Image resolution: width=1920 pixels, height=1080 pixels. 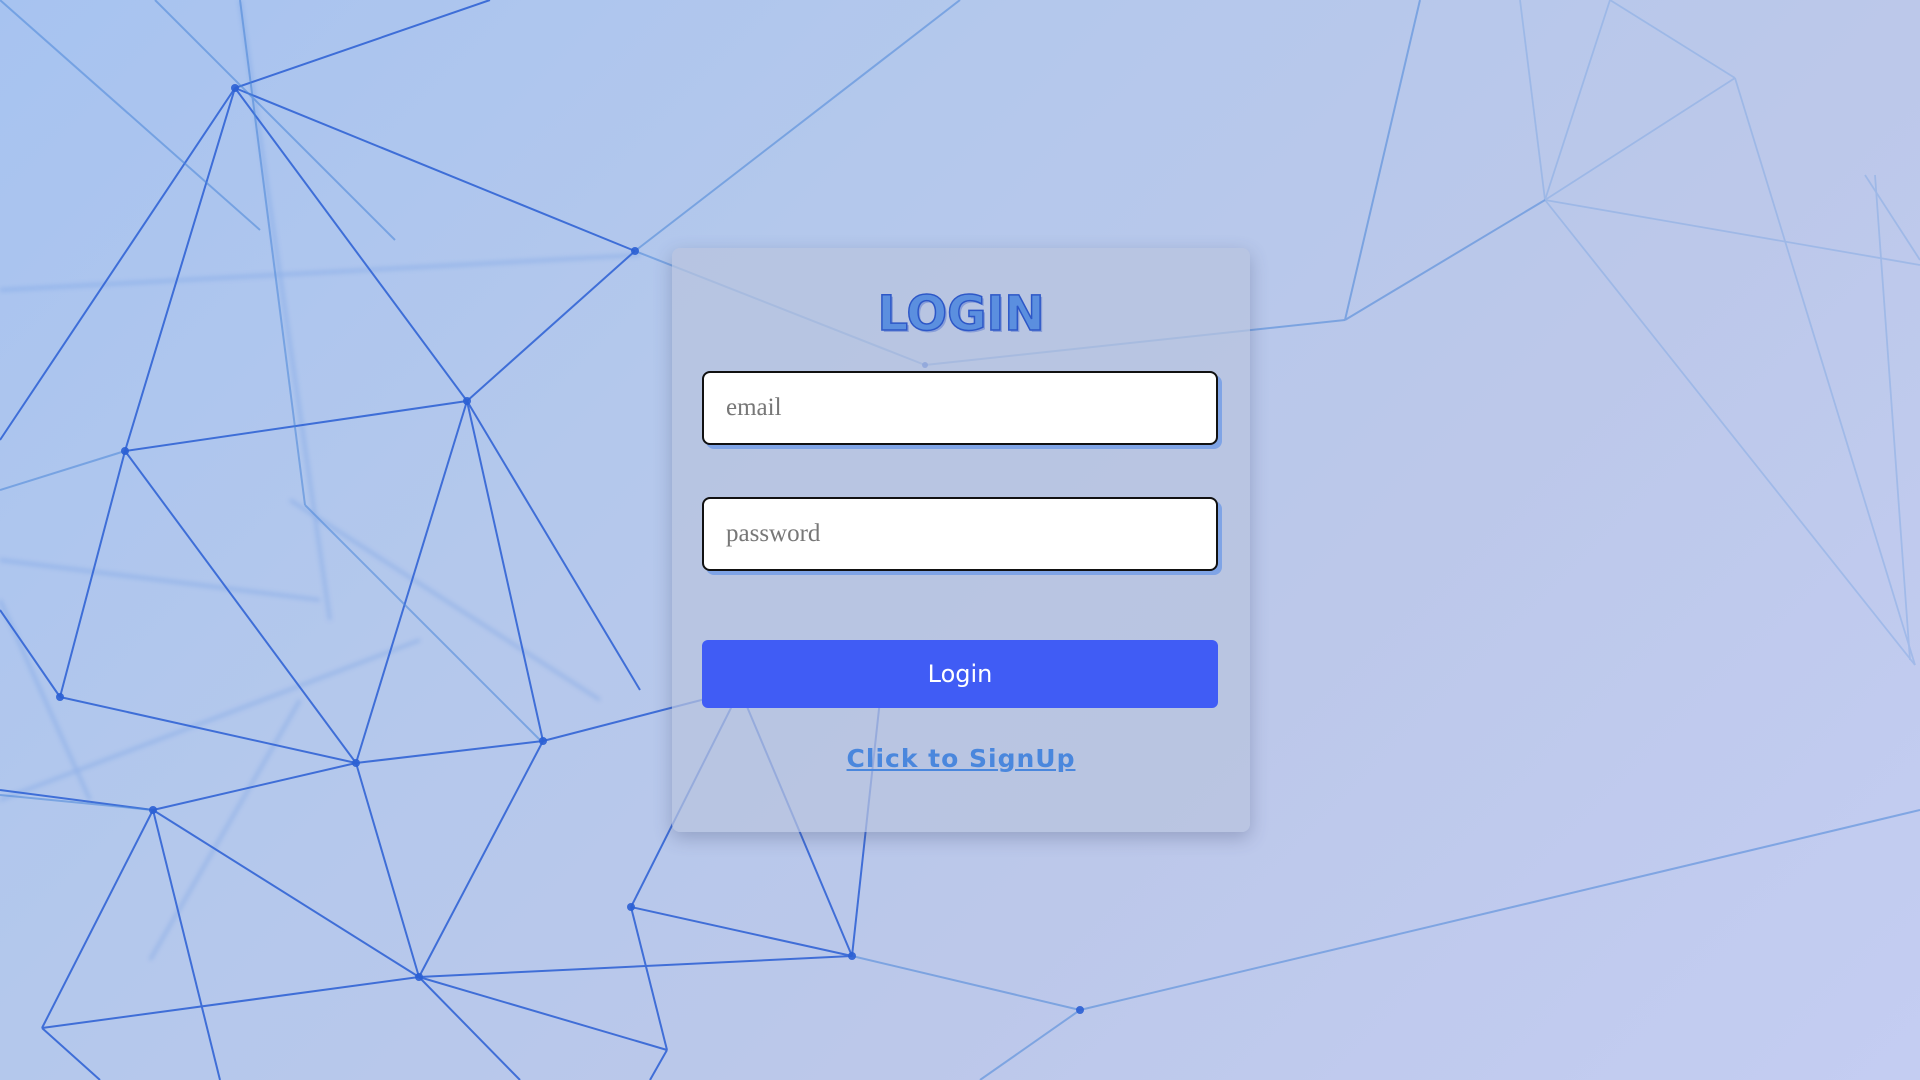 What do you see at coordinates (961, 758) in the screenshot?
I see `signup-link: Click to SignUp` at bounding box center [961, 758].